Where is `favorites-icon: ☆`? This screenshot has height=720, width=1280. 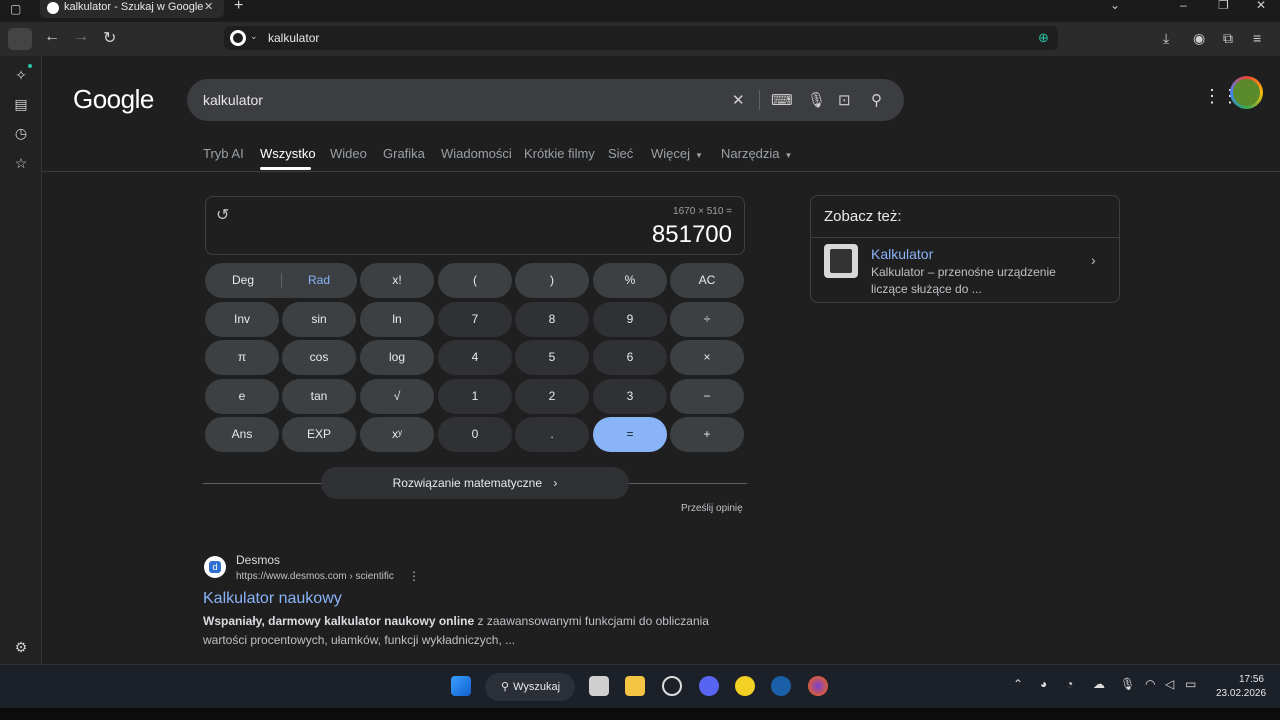 favorites-icon: ☆ is located at coordinates (21, 163).